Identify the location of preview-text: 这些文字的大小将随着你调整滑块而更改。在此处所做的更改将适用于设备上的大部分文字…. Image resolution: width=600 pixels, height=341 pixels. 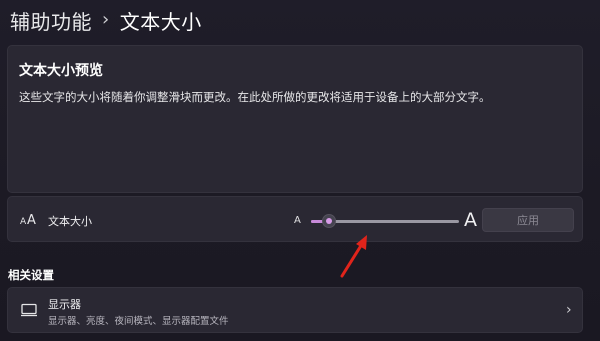
(255, 97).